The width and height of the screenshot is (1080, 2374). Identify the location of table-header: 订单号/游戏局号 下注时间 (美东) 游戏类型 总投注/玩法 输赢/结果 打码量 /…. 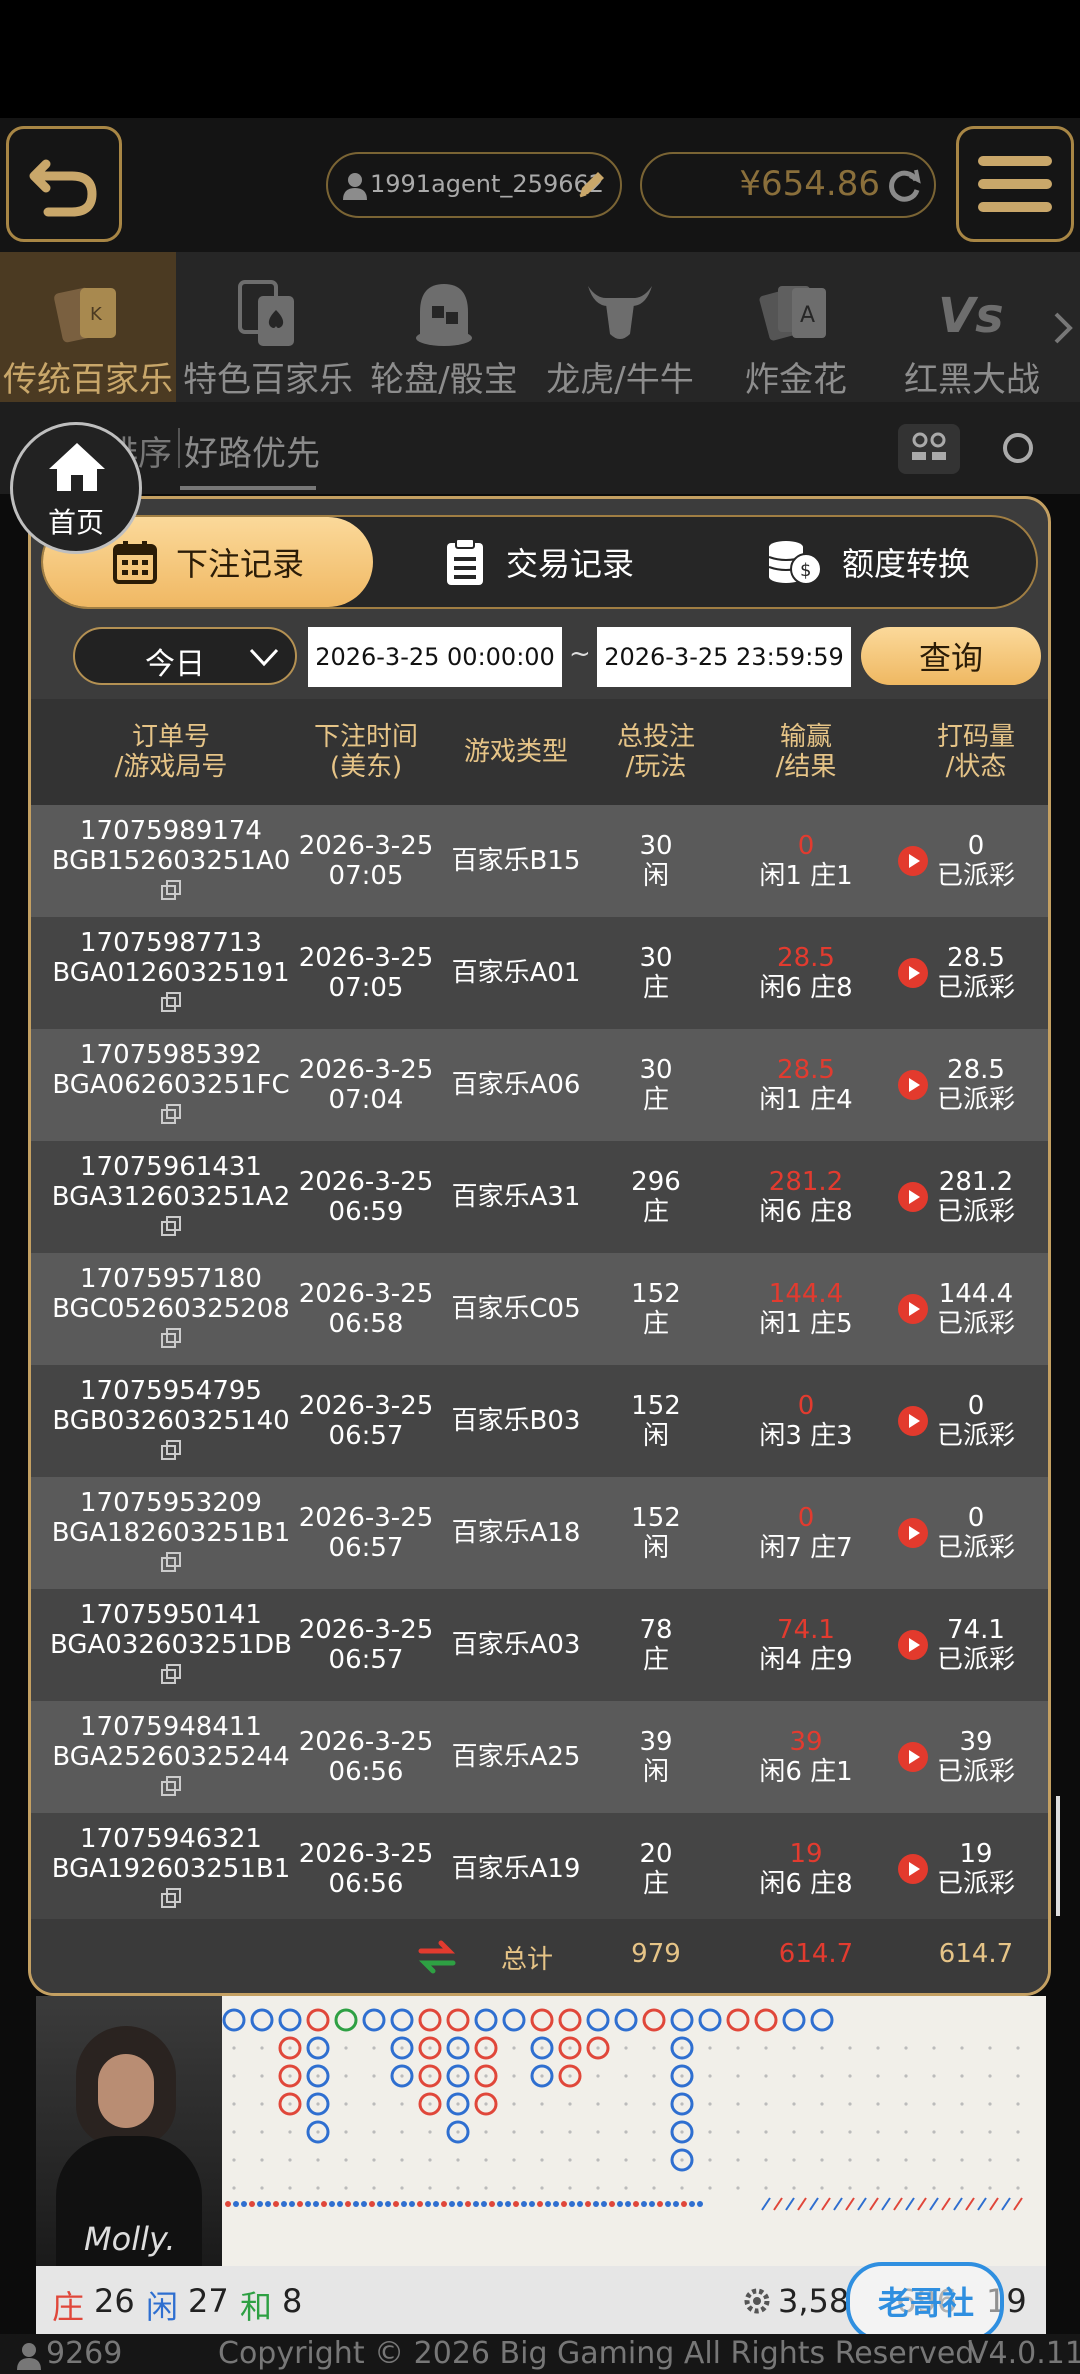
(539, 752).